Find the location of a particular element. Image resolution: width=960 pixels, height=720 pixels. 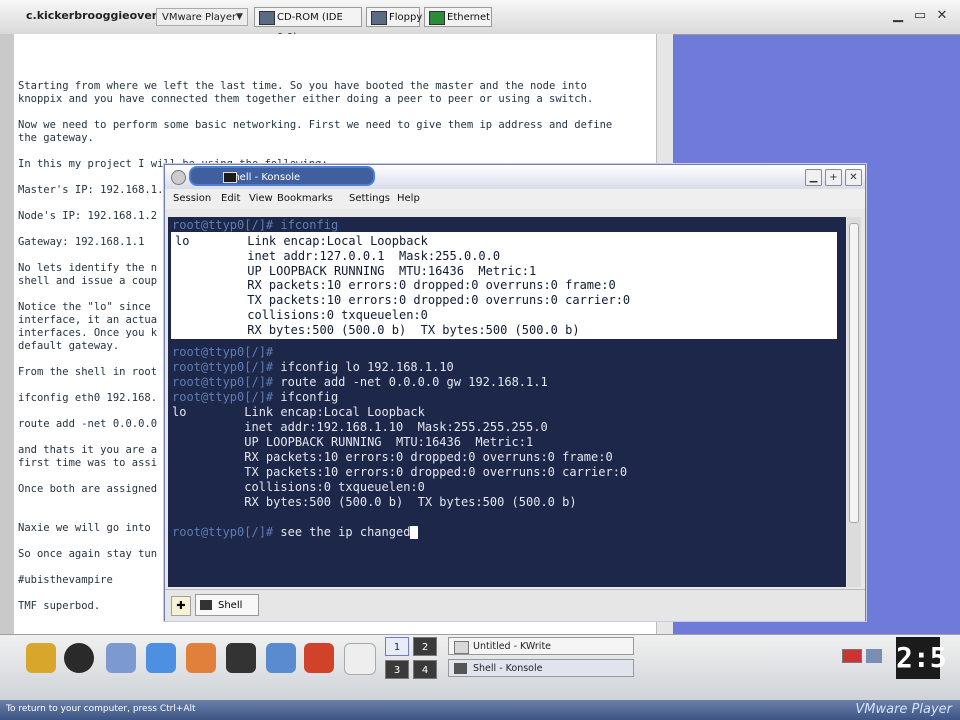

pager-desktop-2: 2 is located at coordinates (425, 646).